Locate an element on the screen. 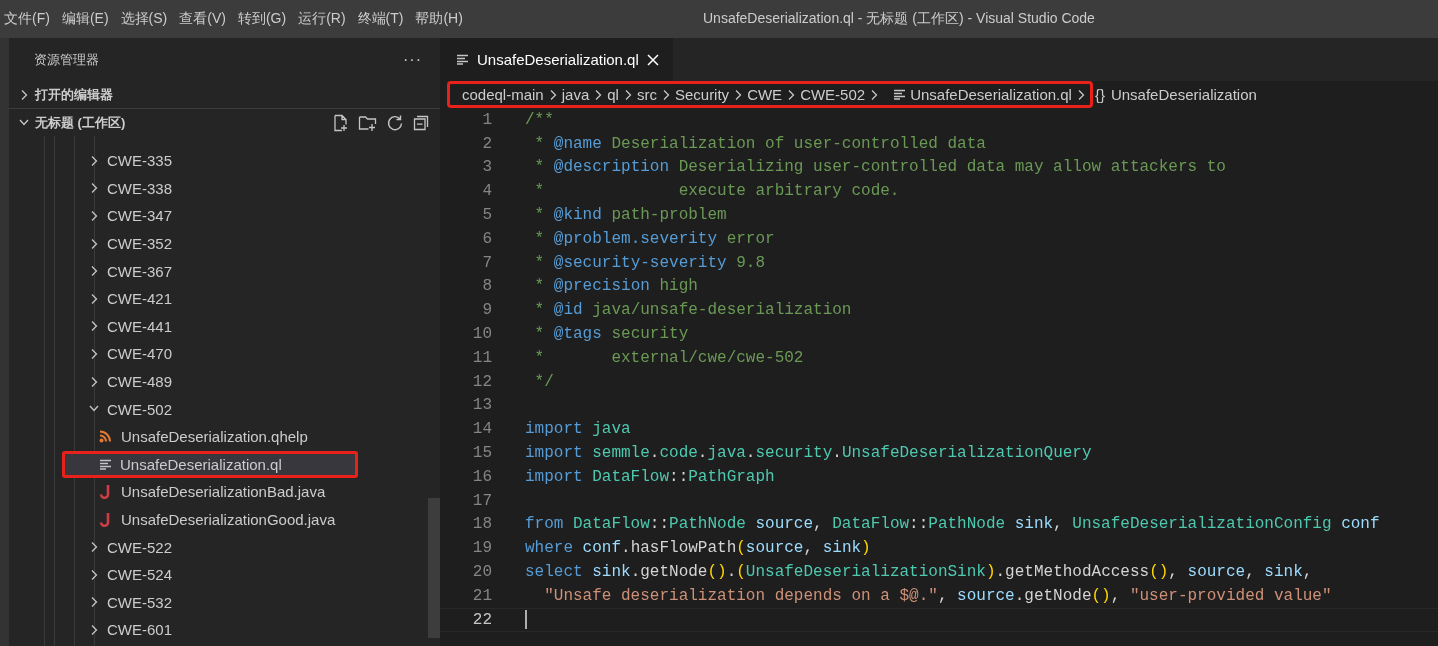 This screenshot has width=1438, height=646. breadcrumb-item: UnsafeDeserialization.ql is located at coordinates (991, 94).